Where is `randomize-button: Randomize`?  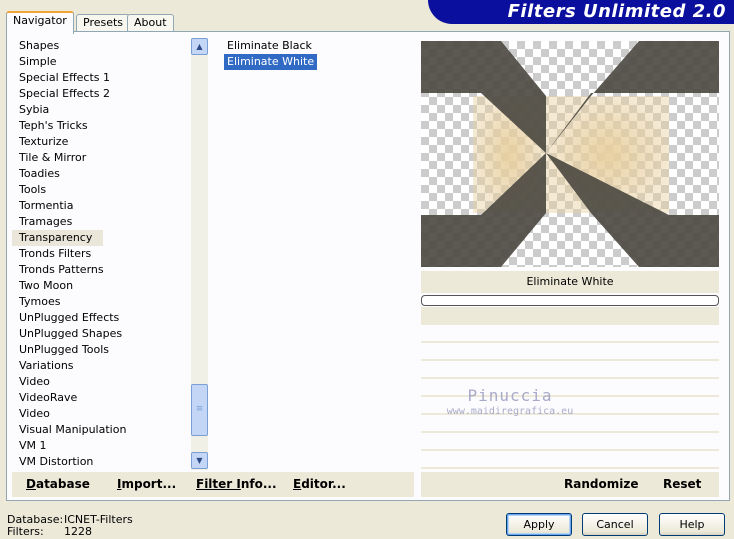 randomize-button: Randomize is located at coordinates (601, 484).